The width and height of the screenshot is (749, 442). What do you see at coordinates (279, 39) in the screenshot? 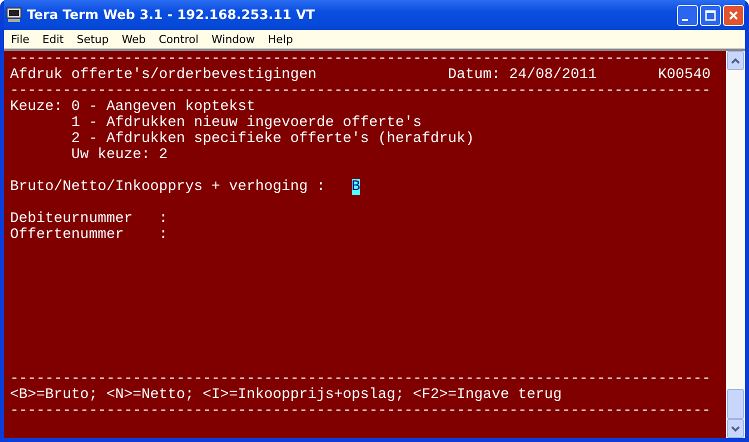
I see `menu-item: Help` at bounding box center [279, 39].